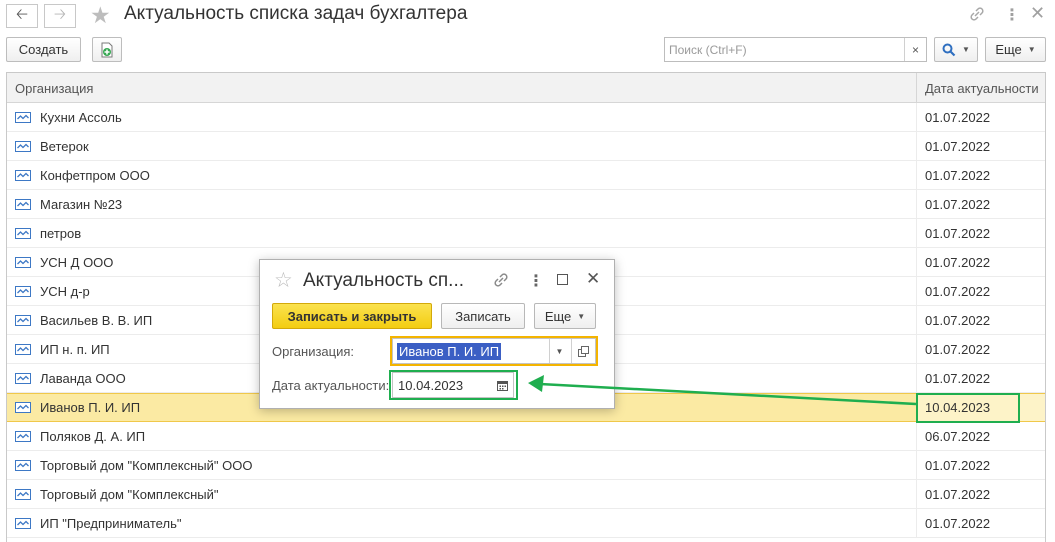  What do you see at coordinates (75, 349) in the screenshot?
I see `organization-name: ИП н. п. ИП` at bounding box center [75, 349].